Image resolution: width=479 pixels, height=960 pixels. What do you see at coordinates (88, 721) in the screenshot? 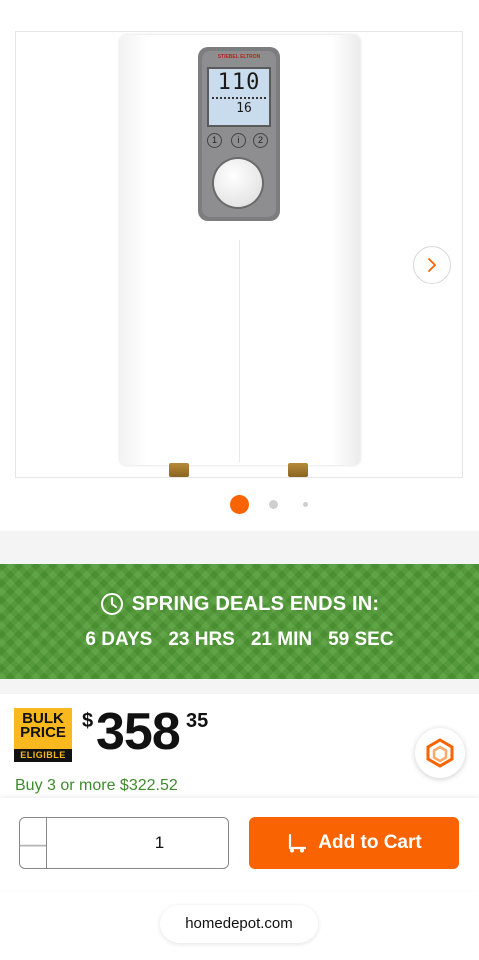
I see `price-currency: $` at bounding box center [88, 721].